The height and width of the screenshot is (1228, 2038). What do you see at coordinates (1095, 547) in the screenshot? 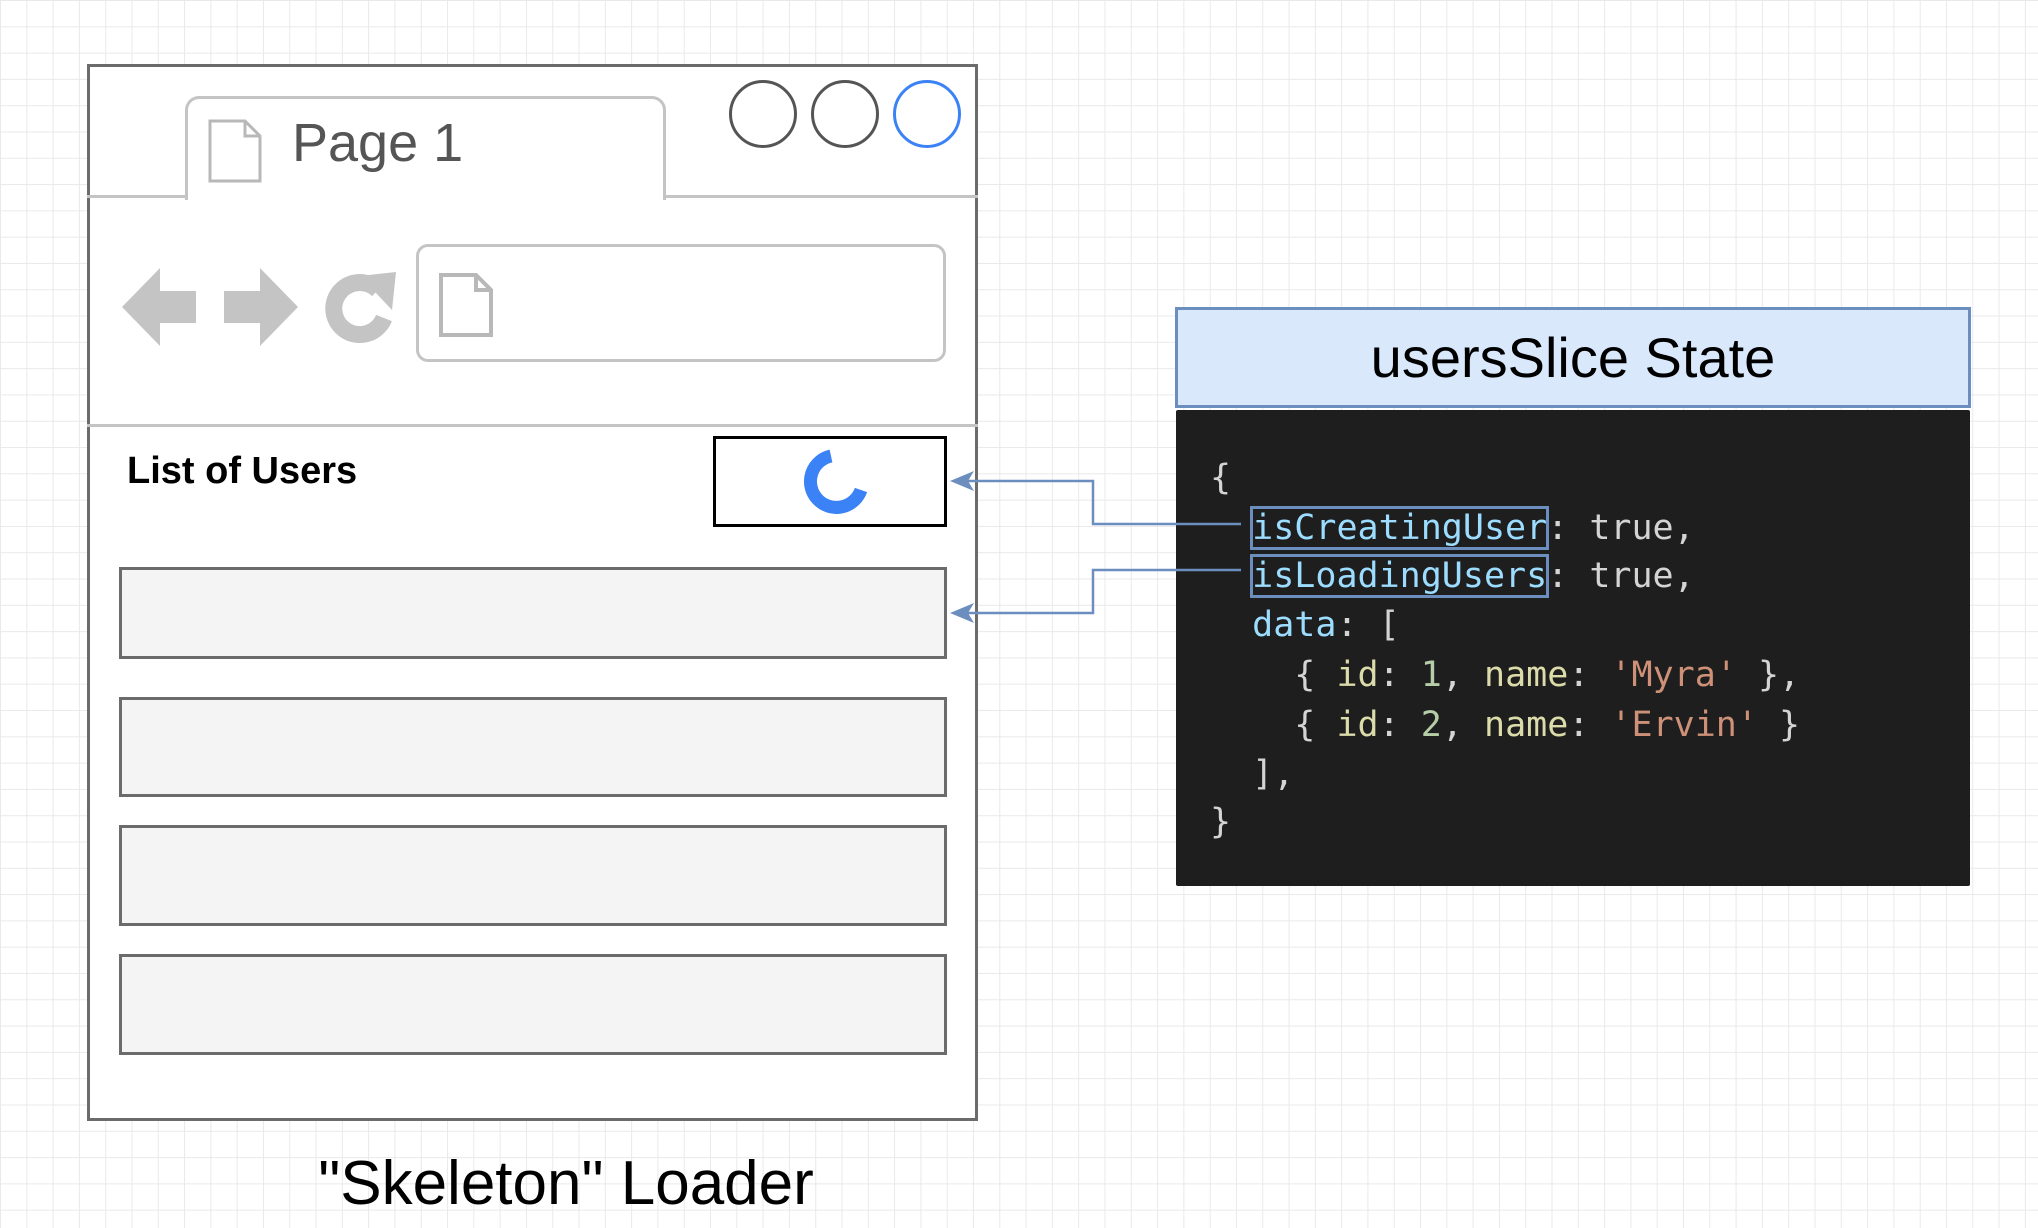
I see `connector-arrows` at bounding box center [1095, 547].